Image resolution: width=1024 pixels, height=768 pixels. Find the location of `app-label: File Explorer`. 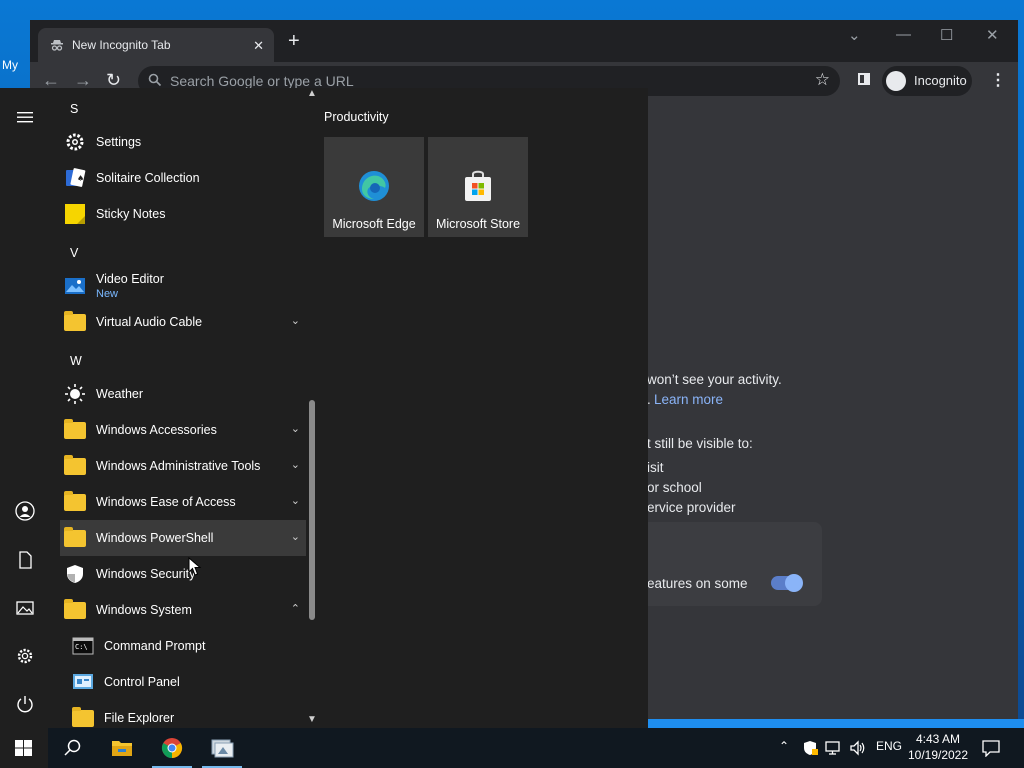

app-label: File Explorer is located at coordinates (139, 718).